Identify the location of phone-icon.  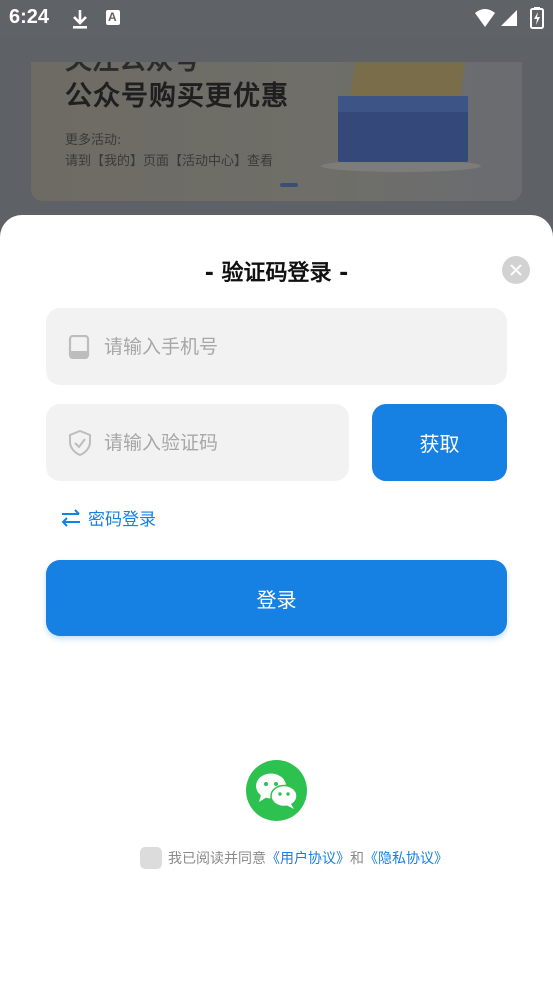
(79, 346).